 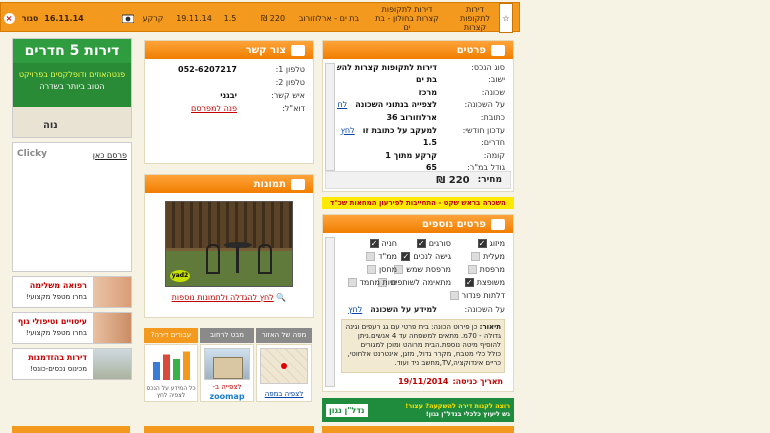 What do you see at coordinates (484, 105) in the screenshot?
I see `detail-label: על השכונה:` at bounding box center [484, 105].